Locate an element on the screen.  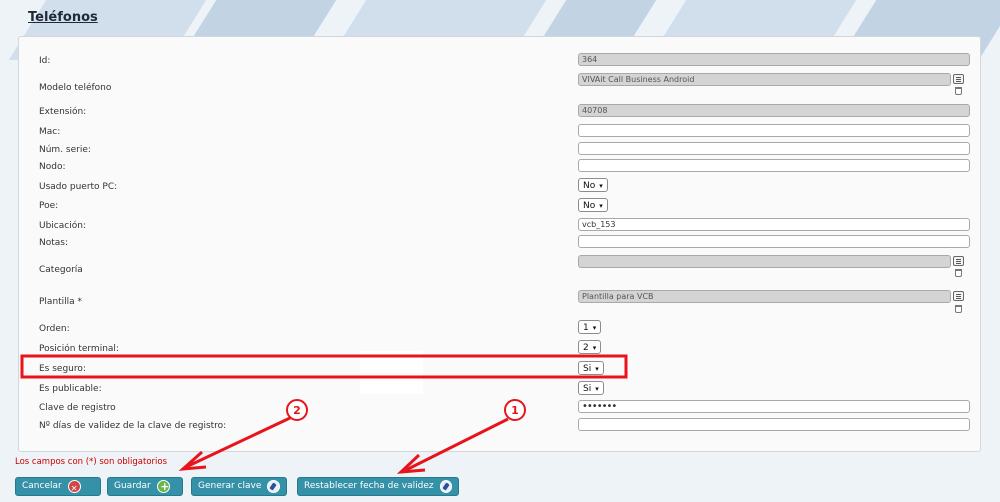
poe-value: No is located at coordinates (589, 206).